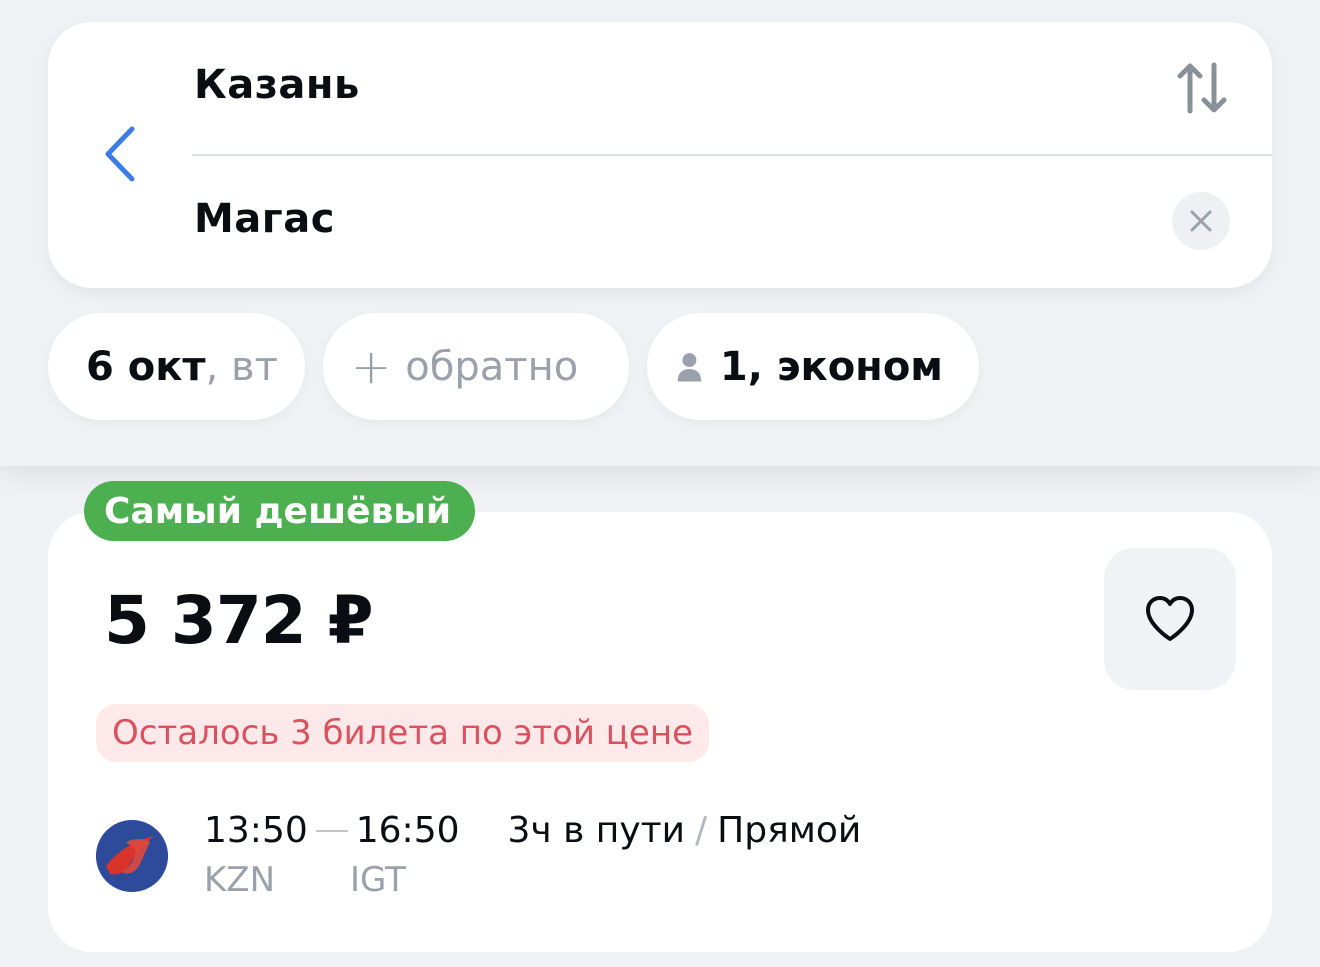 The height and width of the screenshot is (967, 1320). Describe the element at coordinates (596, 830) in the screenshot. I see `flight-duration: 3ч в пути` at that location.